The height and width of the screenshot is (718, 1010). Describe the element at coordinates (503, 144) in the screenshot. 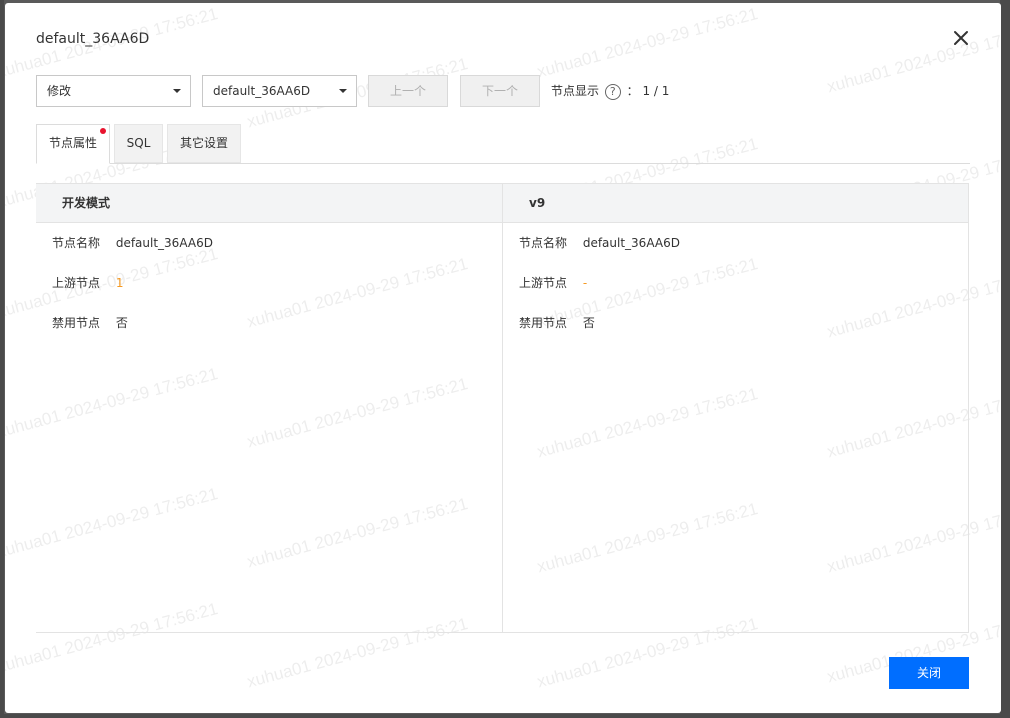

I see `tab-bar: 节点属性 SQL 其它设置` at that location.